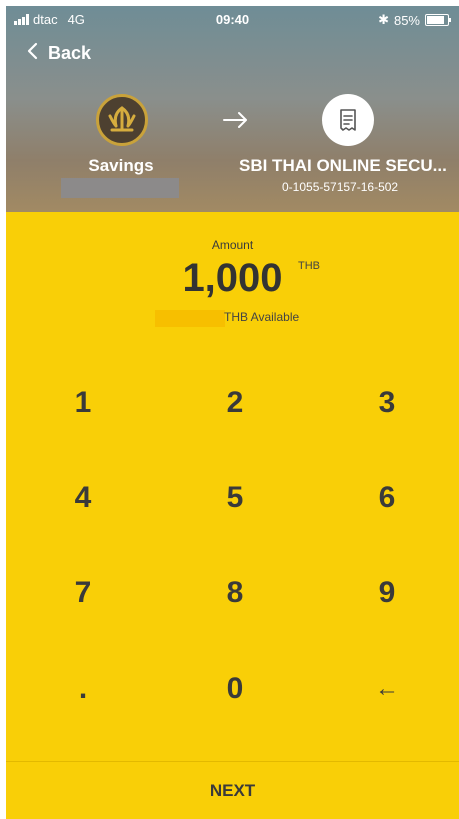 Image resolution: width=459 pixels, height=819 pixels. I want to click on amount-display: 1,000 THB, so click(232, 278).